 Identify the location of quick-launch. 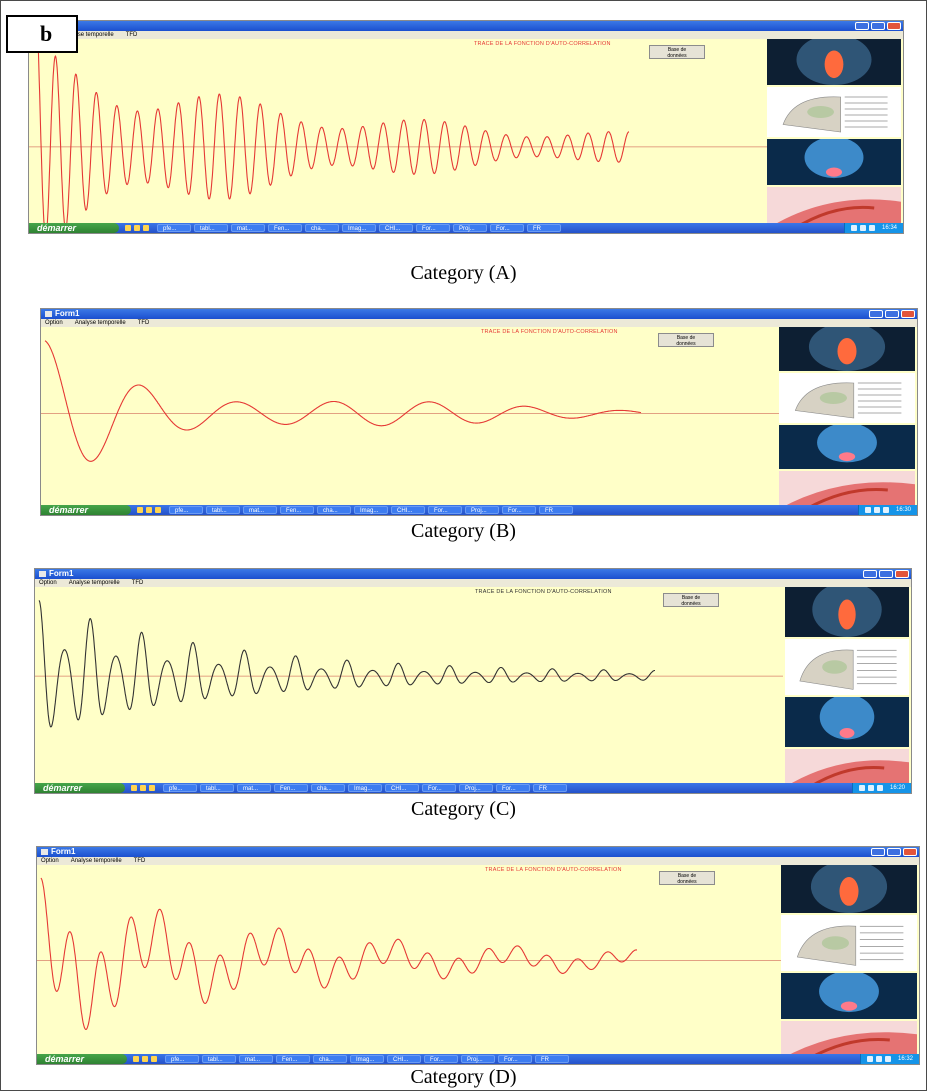
(143, 788).